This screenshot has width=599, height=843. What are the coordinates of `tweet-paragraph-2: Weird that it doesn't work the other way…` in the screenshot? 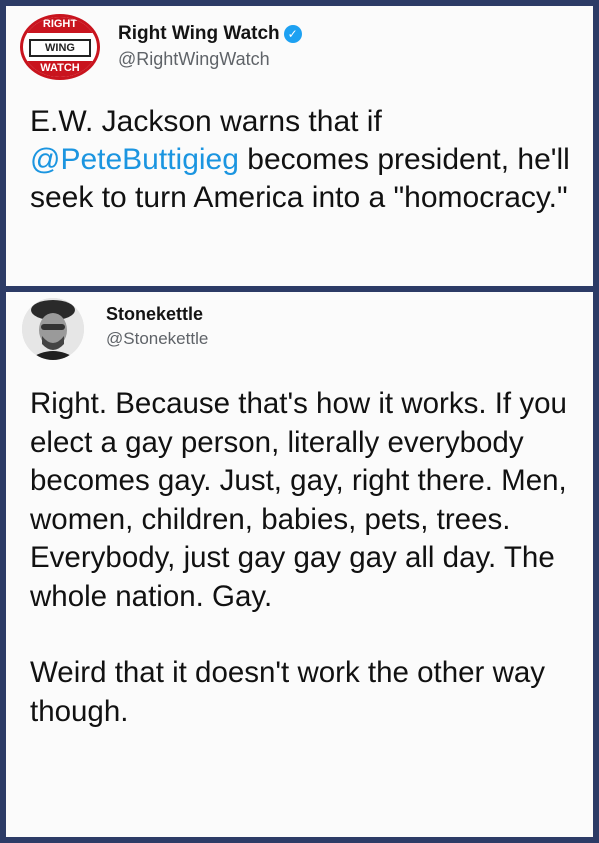 It's located at (288, 692).